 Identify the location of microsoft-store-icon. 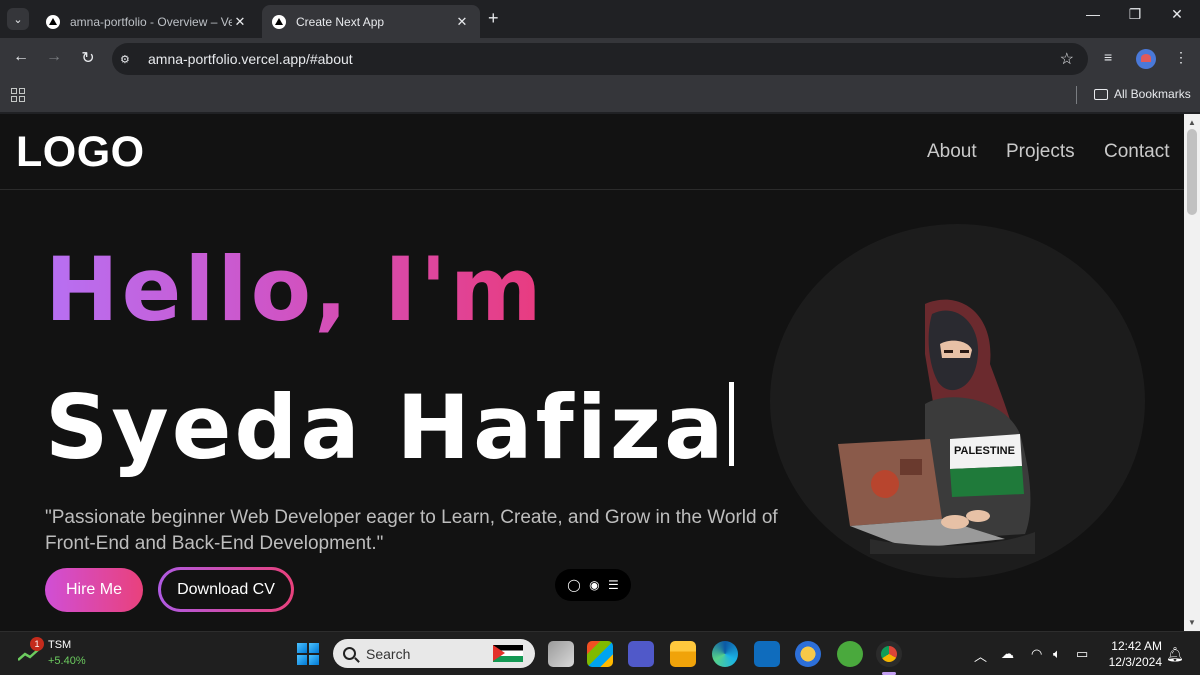
(600, 654).